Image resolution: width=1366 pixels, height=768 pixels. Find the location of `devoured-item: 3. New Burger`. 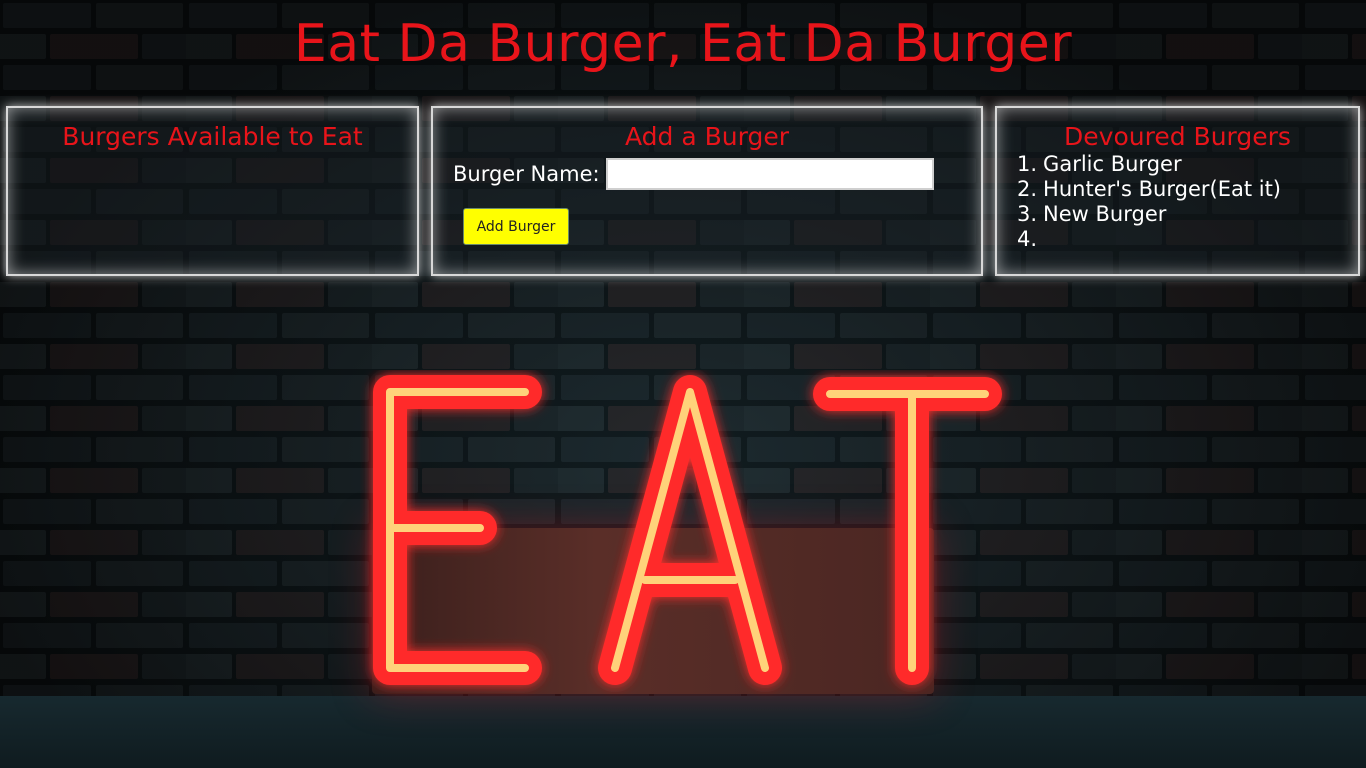

devoured-item: 3. New Burger is located at coordinates (1092, 214).